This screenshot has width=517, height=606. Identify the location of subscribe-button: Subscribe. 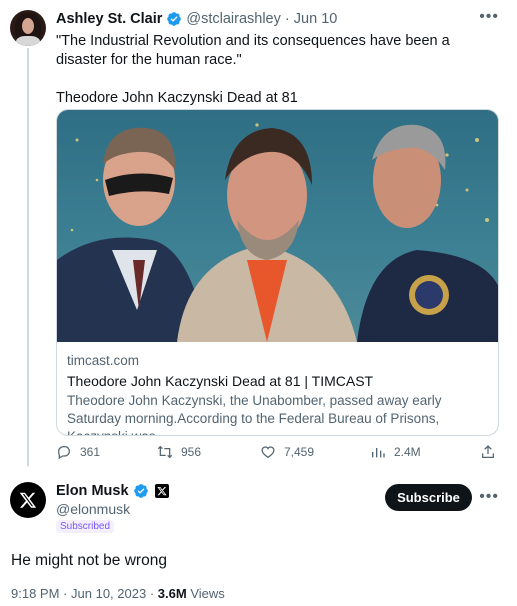
(428, 497).